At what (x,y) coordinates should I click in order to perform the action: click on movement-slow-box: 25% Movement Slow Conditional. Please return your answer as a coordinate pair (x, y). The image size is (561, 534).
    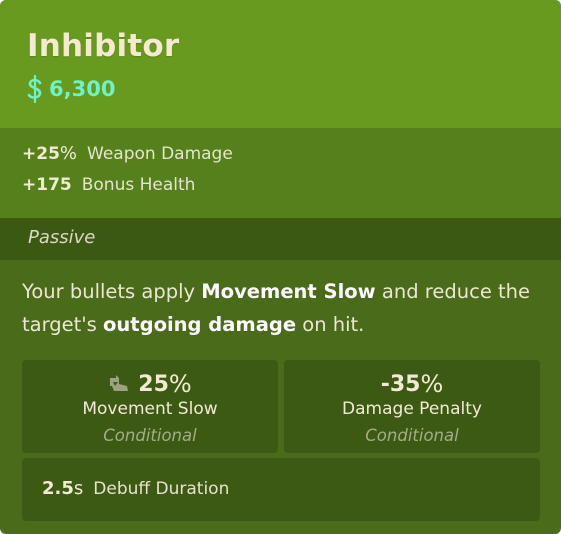
    Looking at the image, I should click on (150, 406).